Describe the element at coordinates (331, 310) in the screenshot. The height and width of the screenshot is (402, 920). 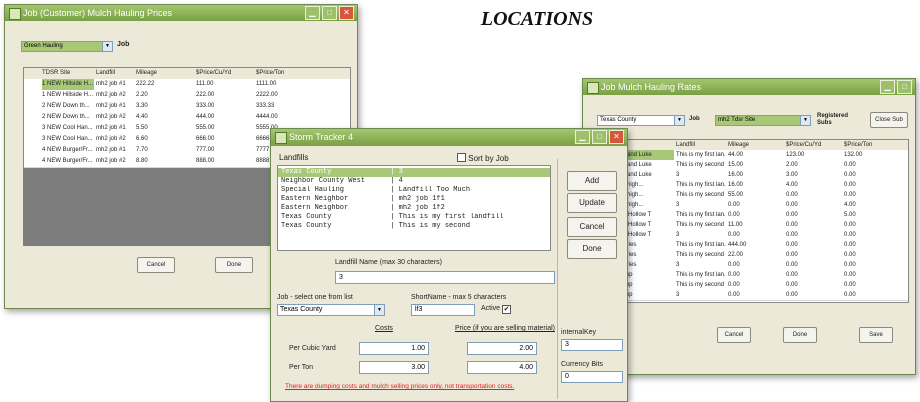
I see `job-select: Texas County ▼` at that location.